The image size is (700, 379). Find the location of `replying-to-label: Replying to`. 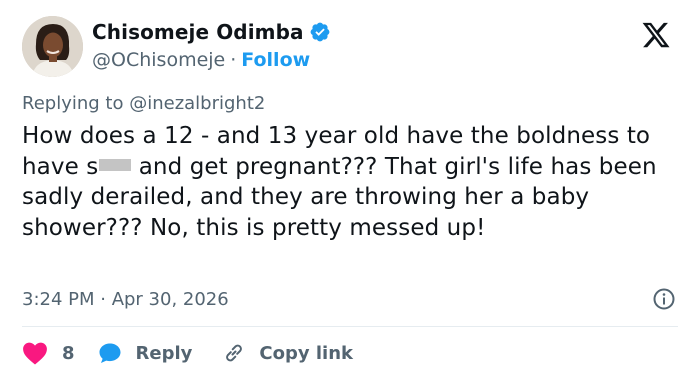

replying-to-label: Replying to is located at coordinates (73, 103).